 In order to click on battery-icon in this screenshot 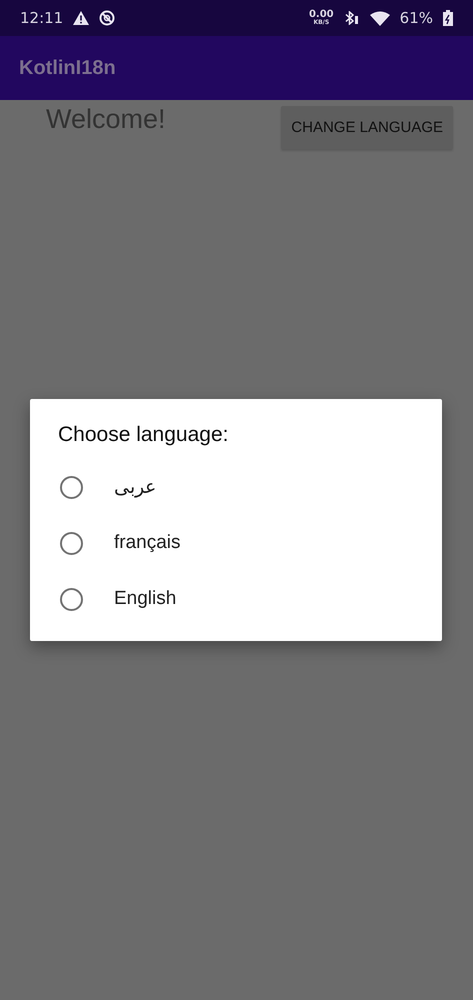, I will do `click(448, 18)`.